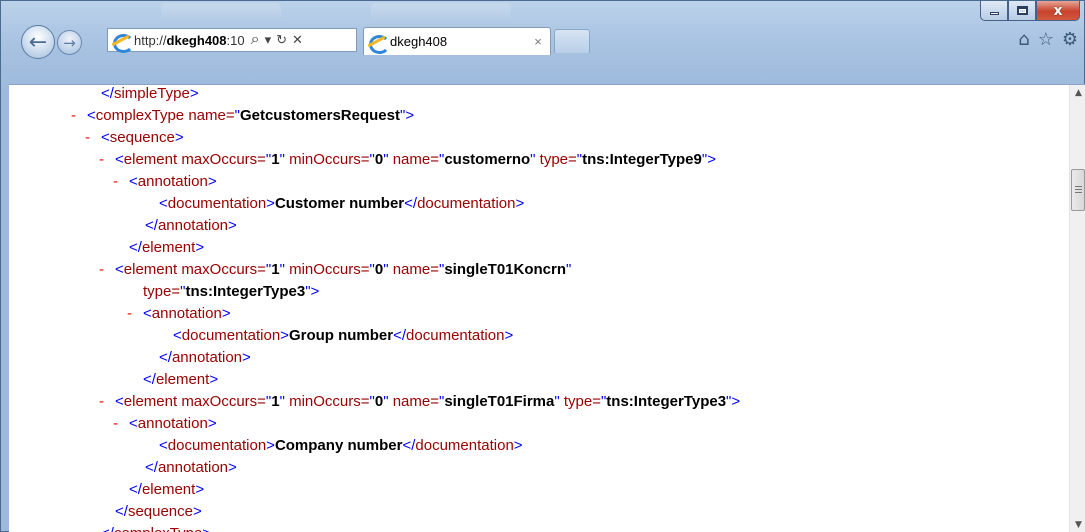 This screenshot has width=1085, height=532. Describe the element at coordinates (538, 528) in the screenshot. I see `xml-line: </complexType>` at that location.